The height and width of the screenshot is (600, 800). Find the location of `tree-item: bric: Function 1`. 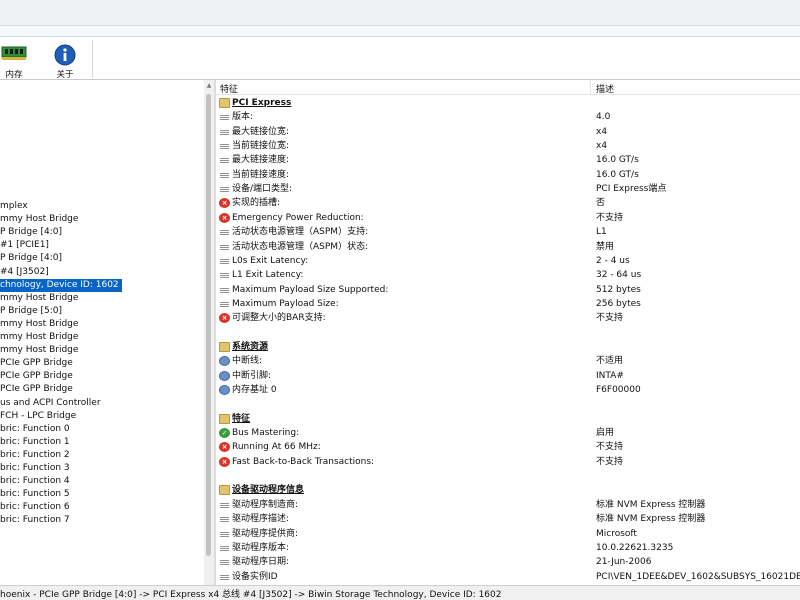

tree-item: bric: Function 1 is located at coordinates (35, 442).